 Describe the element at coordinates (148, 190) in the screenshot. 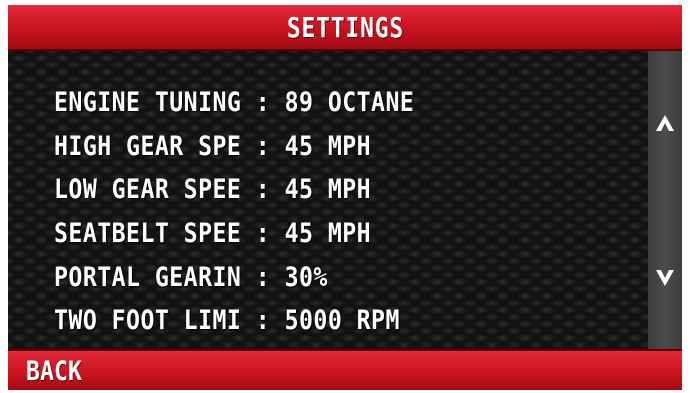

I see `setting-label: LOW GEAR SPEE` at that location.